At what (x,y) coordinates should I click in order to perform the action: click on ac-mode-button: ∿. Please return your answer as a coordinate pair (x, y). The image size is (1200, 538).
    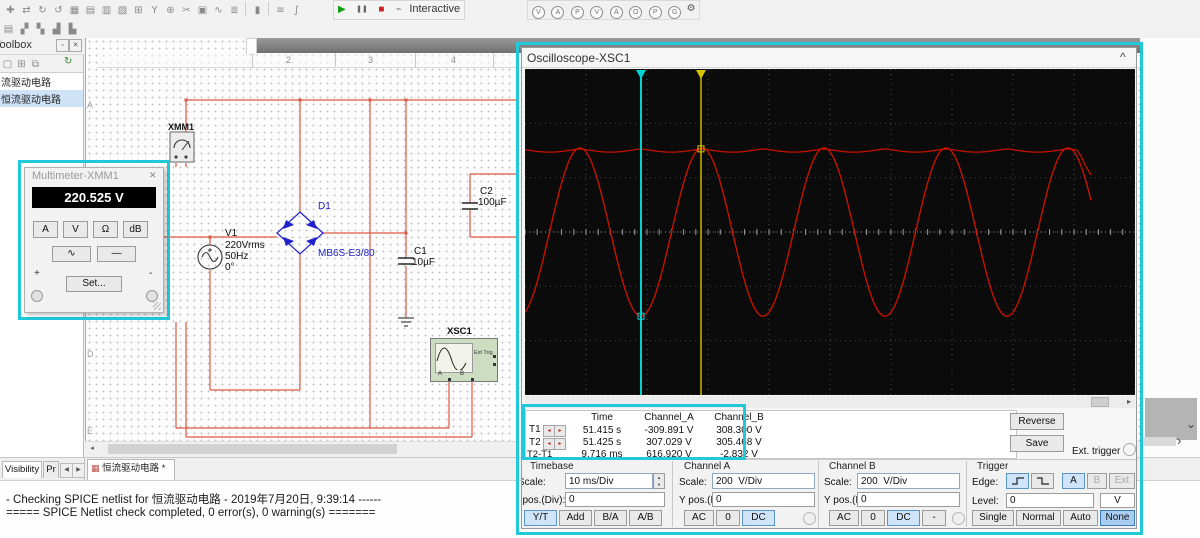
    Looking at the image, I should click on (71, 254).